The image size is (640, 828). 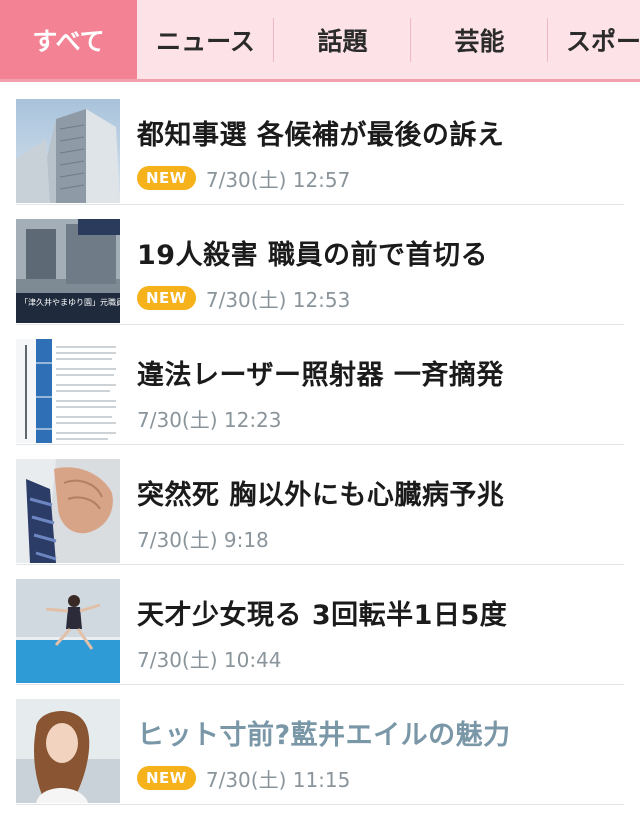 I want to click on article-datetime: 7/30(土) 10:44, so click(x=209, y=659).